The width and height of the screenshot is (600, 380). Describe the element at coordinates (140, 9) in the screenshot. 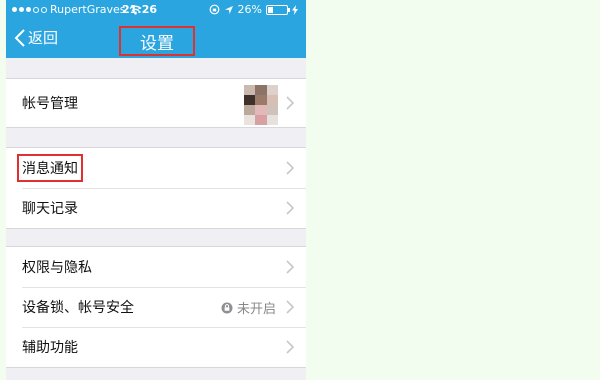

I see `status-time: 21:26` at that location.